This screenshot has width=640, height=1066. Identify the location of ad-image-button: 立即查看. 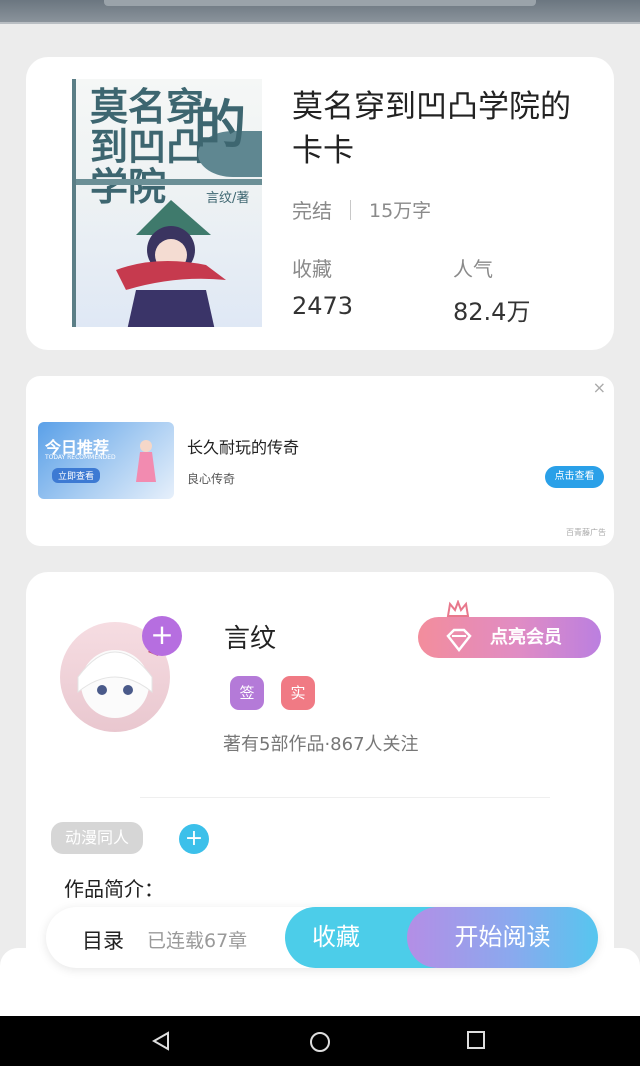
(76, 475).